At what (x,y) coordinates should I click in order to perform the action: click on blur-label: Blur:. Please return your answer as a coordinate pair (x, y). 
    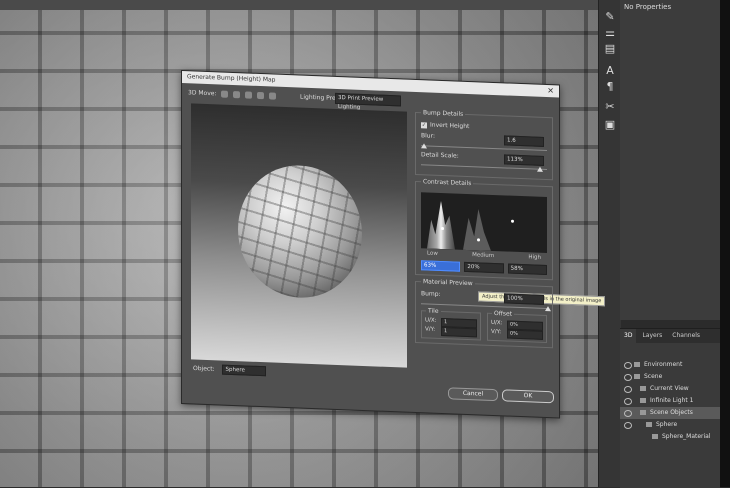
    Looking at the image, I should click on (428, 136).